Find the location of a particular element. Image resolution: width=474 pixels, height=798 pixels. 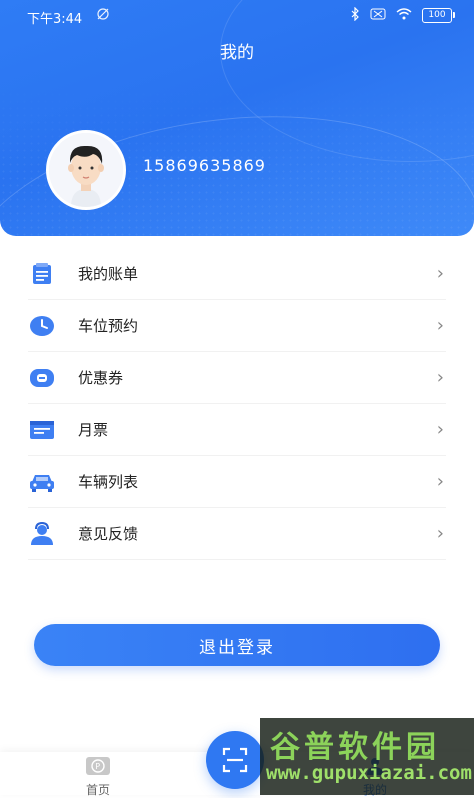

watermark: 谷普软件园 www.gupuxiazai.com is located at coordinates (367, 756).